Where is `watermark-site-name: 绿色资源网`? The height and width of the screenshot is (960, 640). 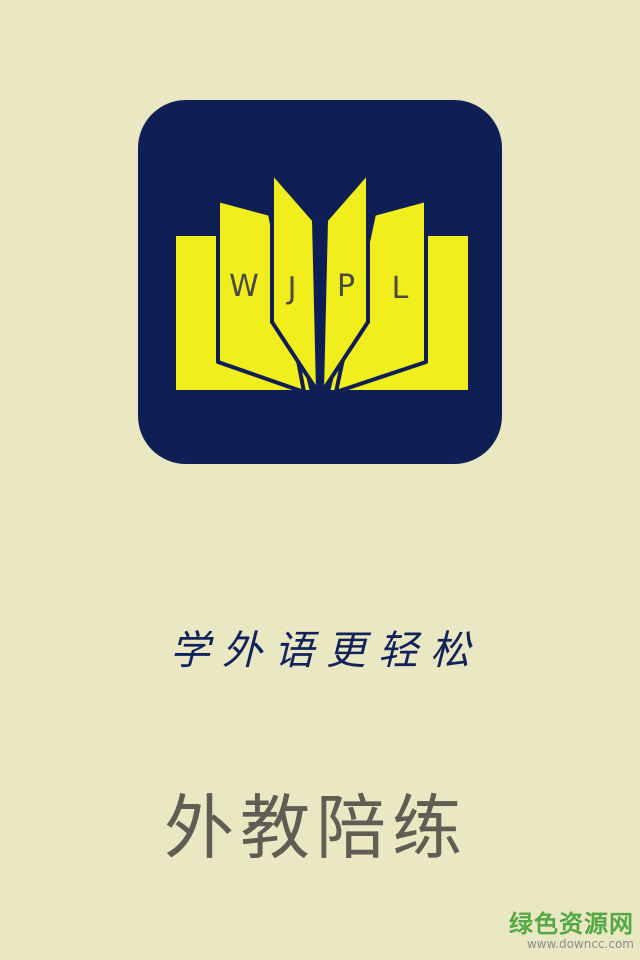 watermark-site-name: 绿色资源网 is located at coordinates (571, 924).